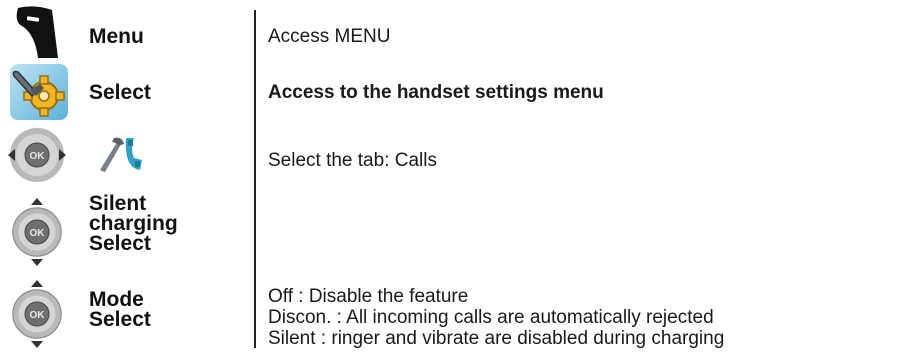 Image resolution: width=903 pixels, height=352 pixels. Describe the element at coordinates (368, 296) in the screenshot. I see `description-line: Off : Disable the feature` at that location.